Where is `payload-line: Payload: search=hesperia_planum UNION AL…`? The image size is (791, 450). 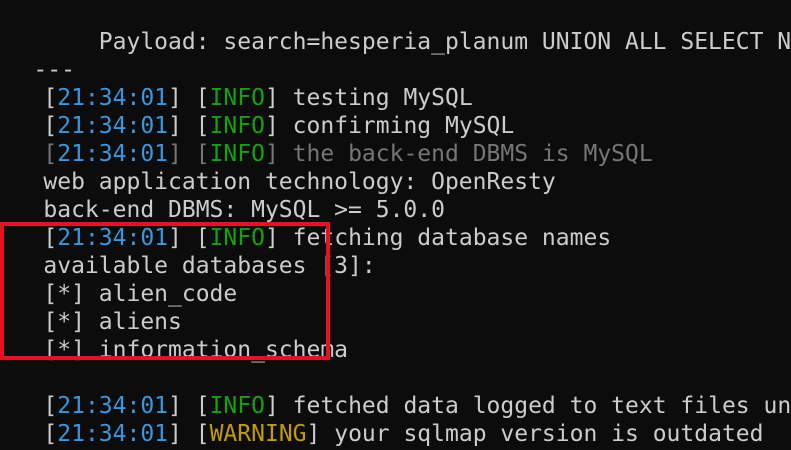
payload-line: Payload: search=hesperia_planum UNION AL… is located at coordinates (395, 27).